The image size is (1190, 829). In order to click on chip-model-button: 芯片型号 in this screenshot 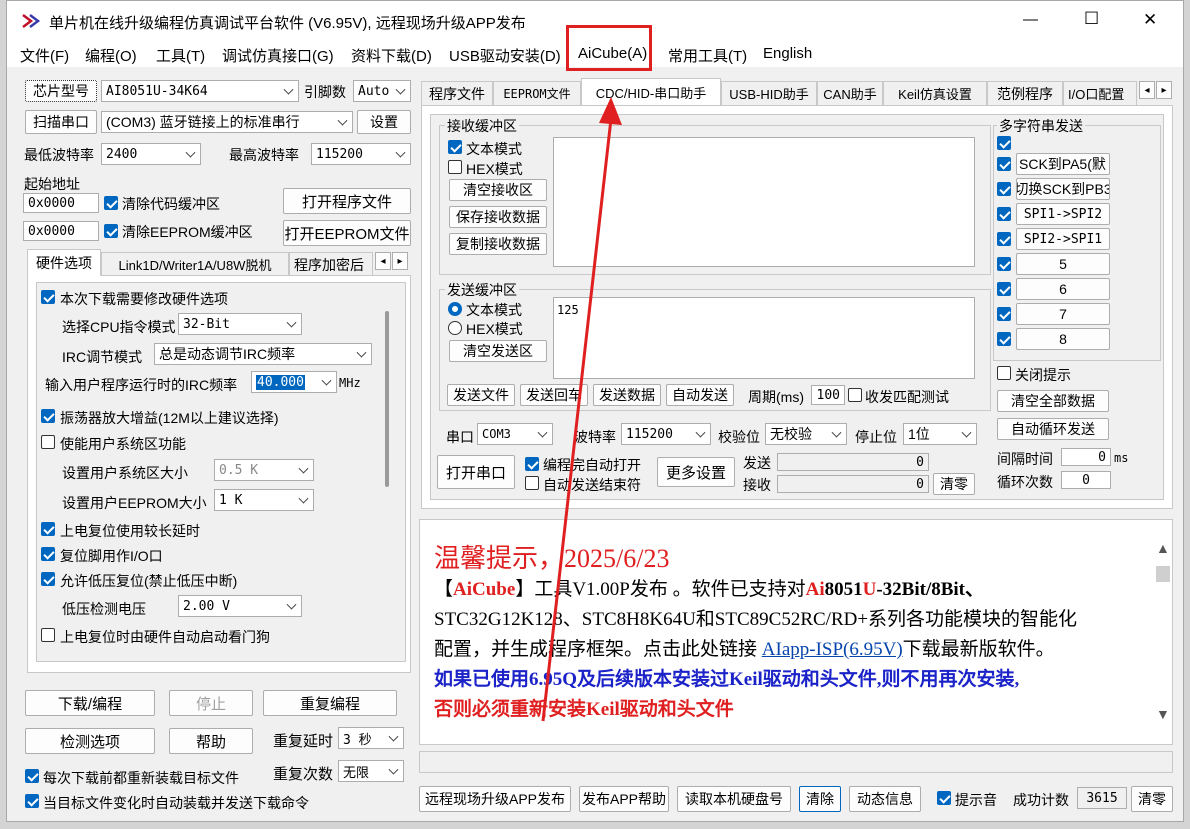, I will do `click(61, 91)`.